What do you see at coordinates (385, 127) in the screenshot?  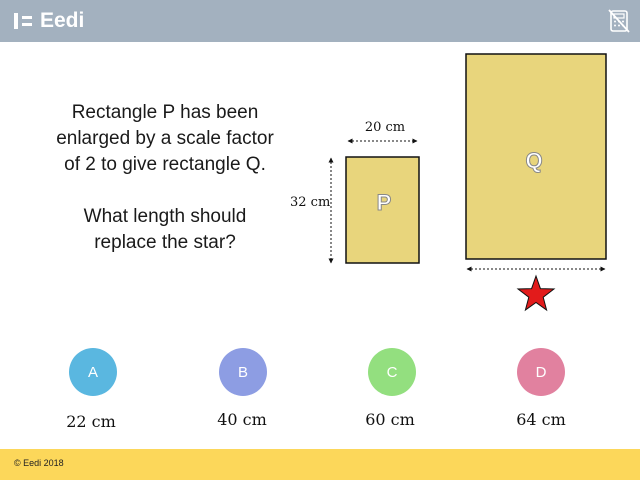 I see `width-label: 20 cm` at bounding box center [385, 127].